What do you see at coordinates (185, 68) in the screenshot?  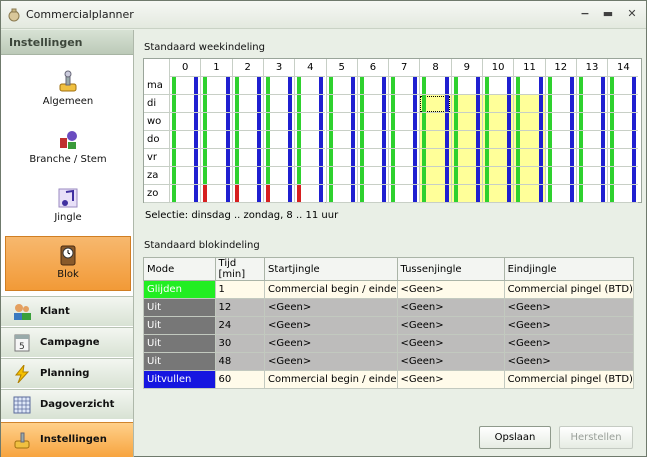 I see `hour-header: 0` at bounding box center [185, 68].